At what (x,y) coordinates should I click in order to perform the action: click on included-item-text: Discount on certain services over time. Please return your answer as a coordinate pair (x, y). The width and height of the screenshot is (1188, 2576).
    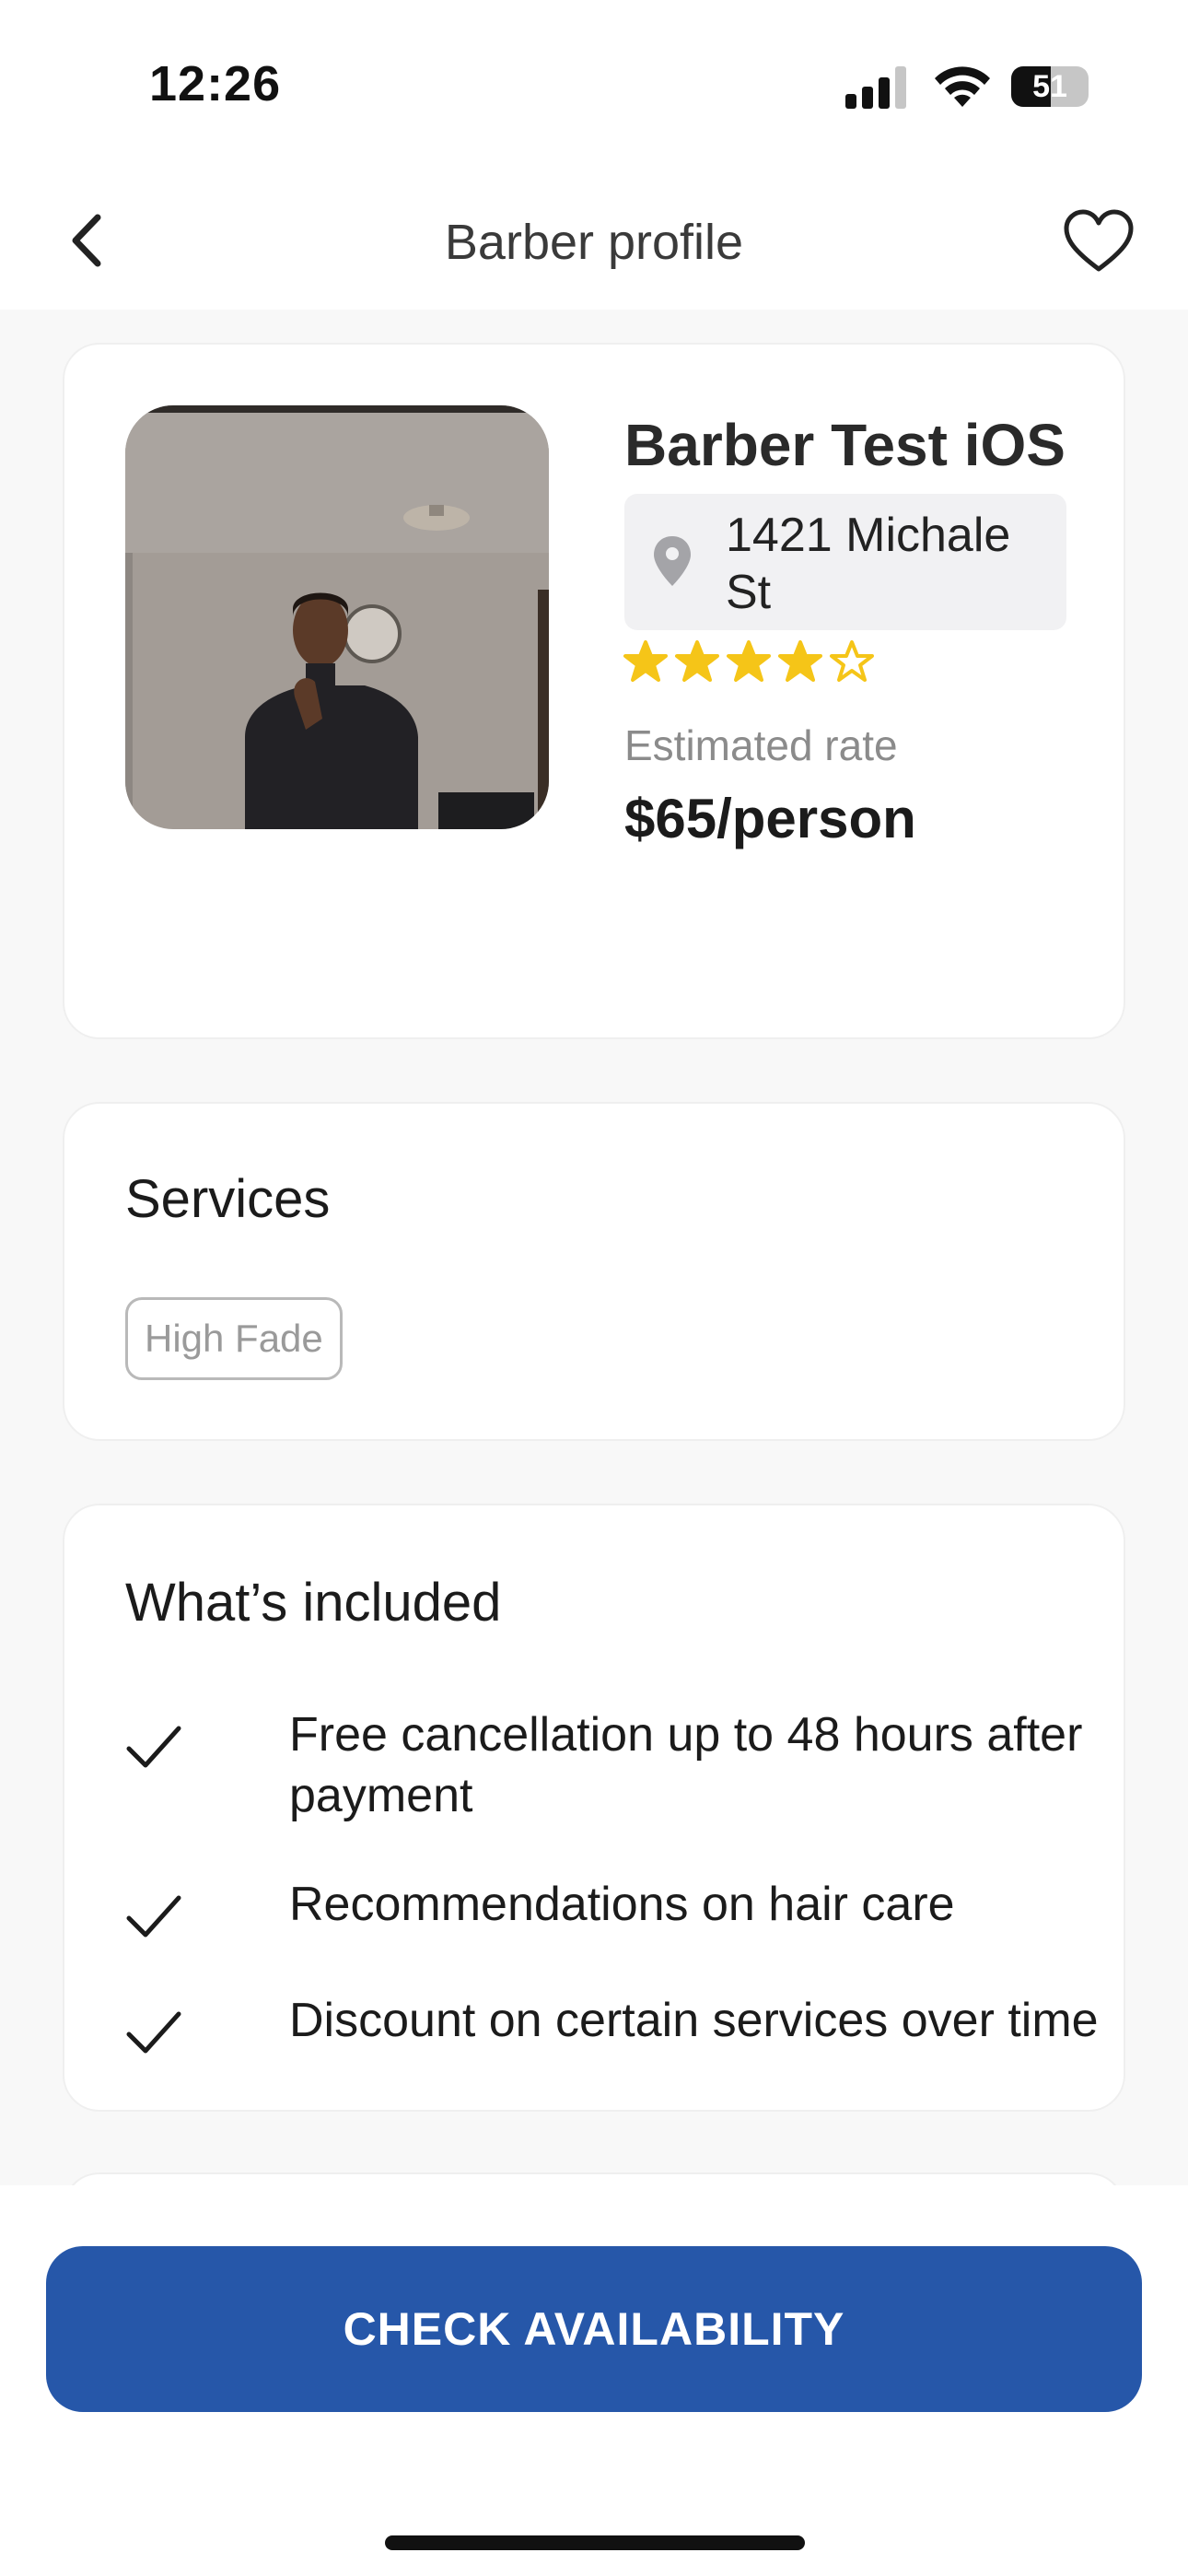
    Looking at the image, I should click on (694, 2021).